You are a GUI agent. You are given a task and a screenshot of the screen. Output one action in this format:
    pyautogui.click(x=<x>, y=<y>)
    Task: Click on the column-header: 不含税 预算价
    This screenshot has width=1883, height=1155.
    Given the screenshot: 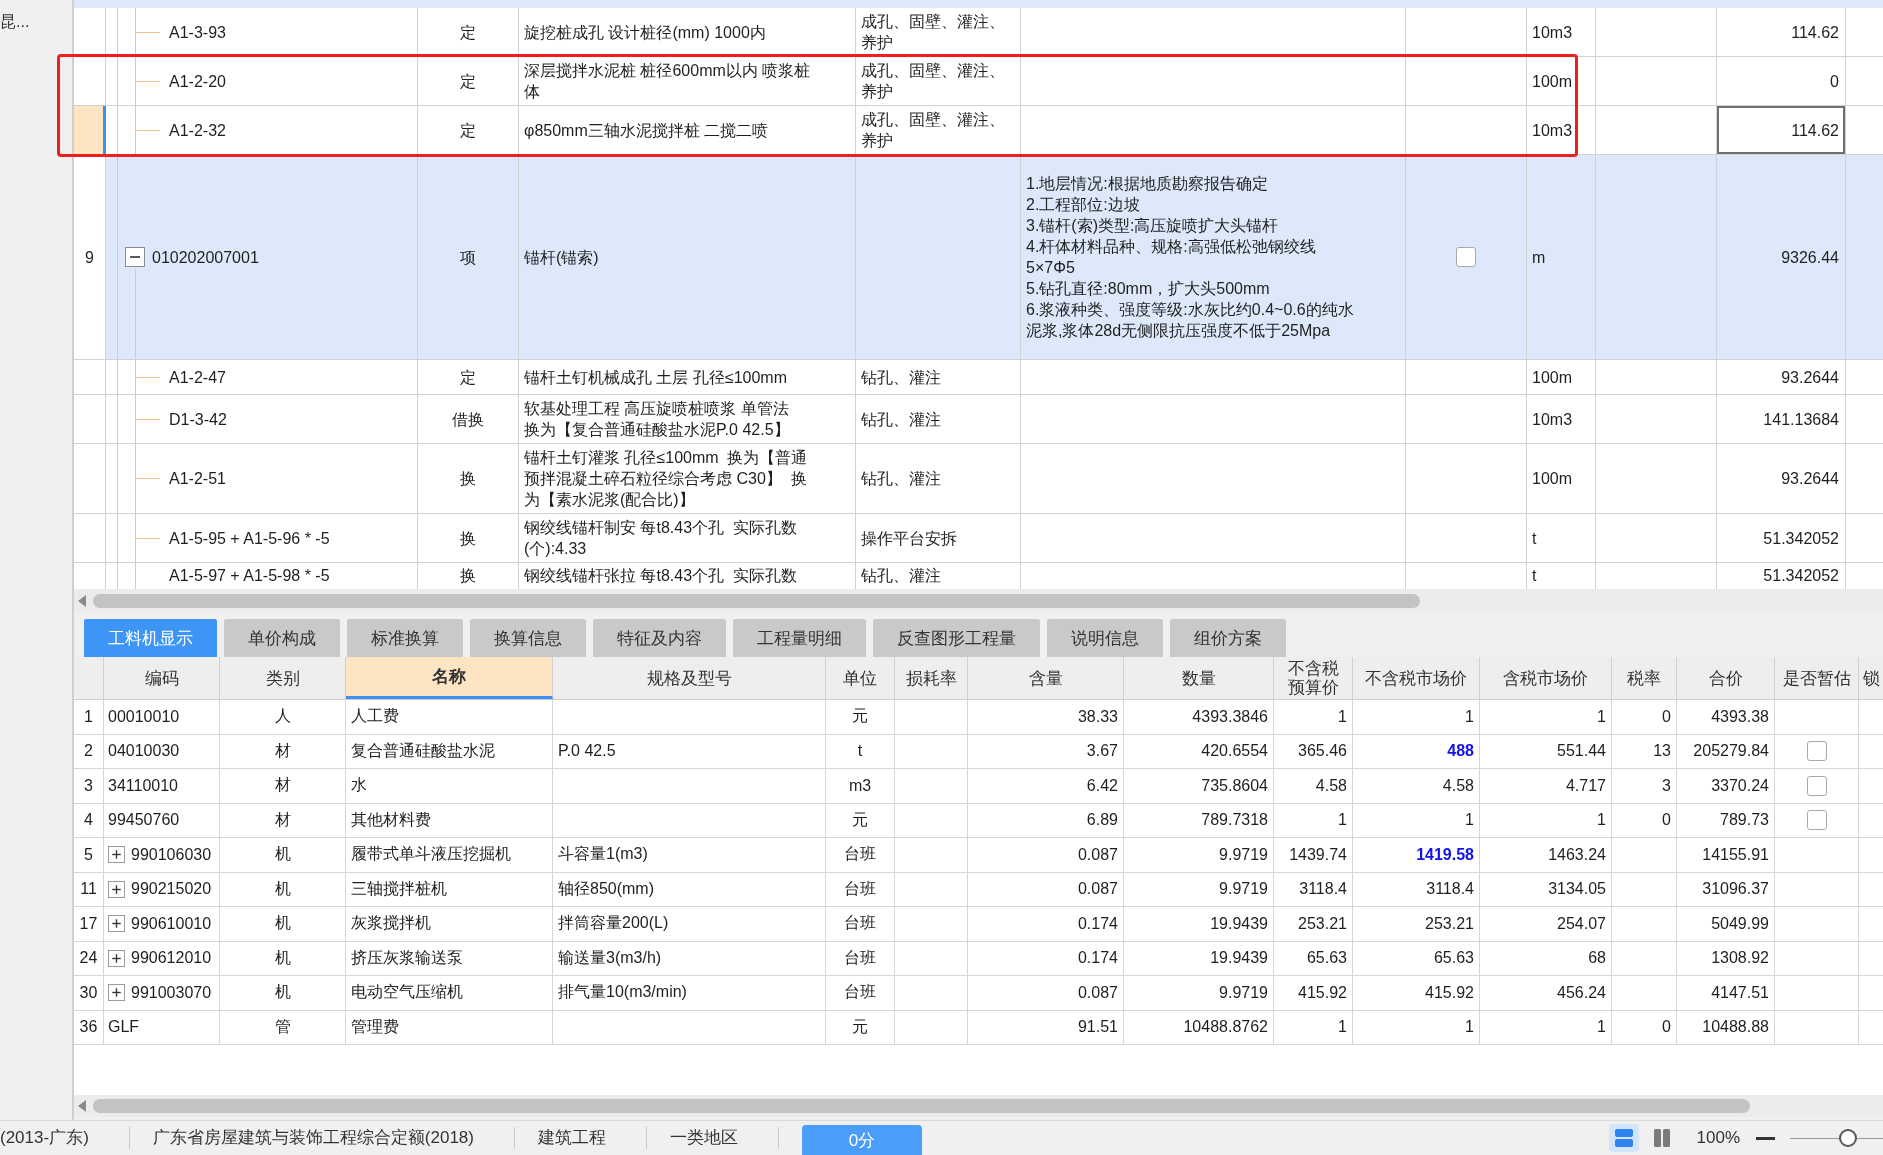 What is the action you would take?
    pyautogui.click(x=1313, y=678)
    